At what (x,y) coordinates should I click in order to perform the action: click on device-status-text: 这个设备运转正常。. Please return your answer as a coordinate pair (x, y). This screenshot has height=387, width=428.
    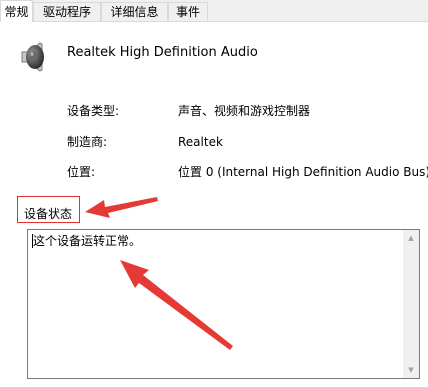
    Looking at the image, I should click on (87, 241).